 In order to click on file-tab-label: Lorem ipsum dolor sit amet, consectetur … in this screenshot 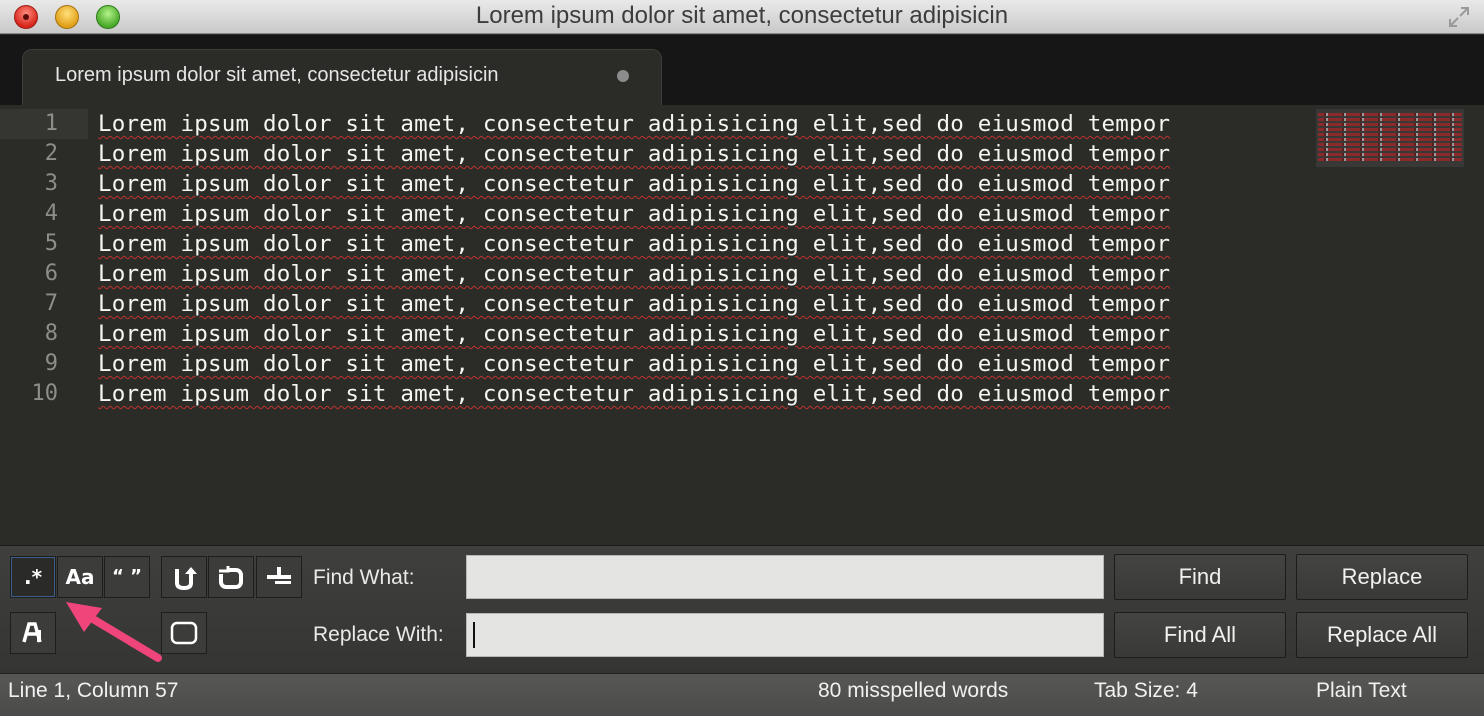, I will do `click(277, 75)`.